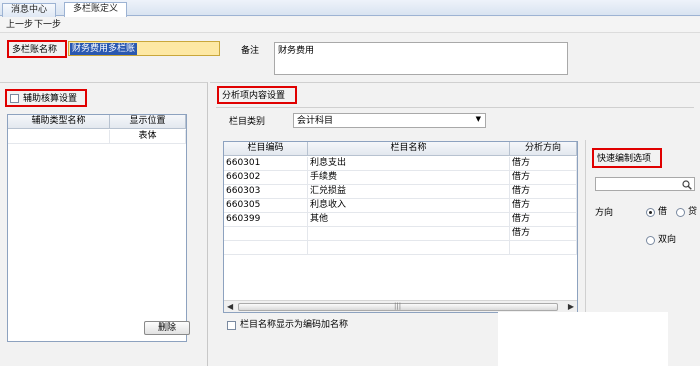 The image size is (700, 366). What do you see at coordinates (604, 213) in the screenshot?
I see `direction-label: 方向` at bounding box center [604, 213].